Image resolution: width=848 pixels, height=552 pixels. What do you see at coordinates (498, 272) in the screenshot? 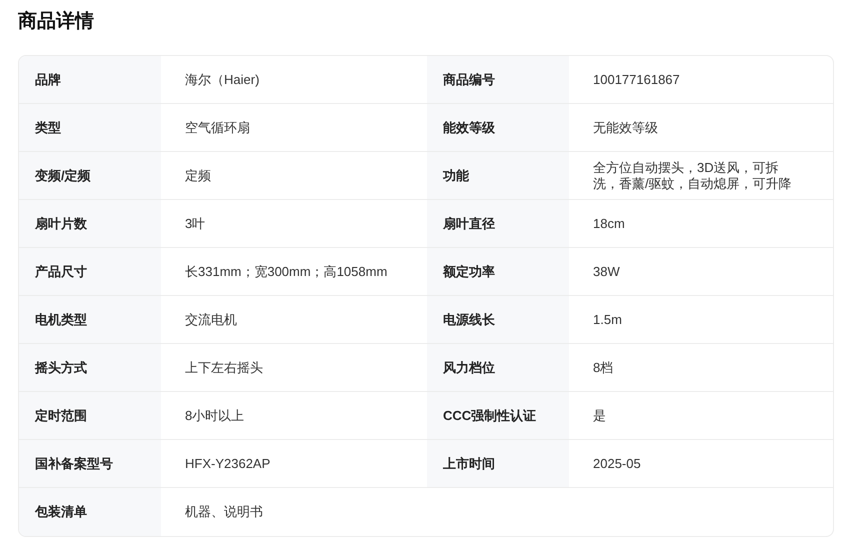
I see `spec-label: 额定功率` at bounding box center [498, 272].